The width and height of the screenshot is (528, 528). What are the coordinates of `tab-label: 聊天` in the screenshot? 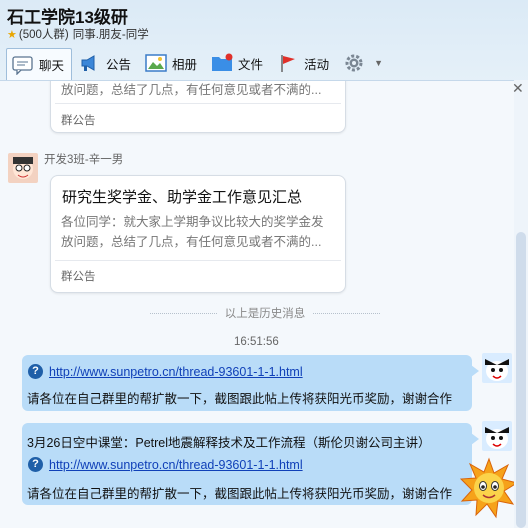 It's located at (52, 66).